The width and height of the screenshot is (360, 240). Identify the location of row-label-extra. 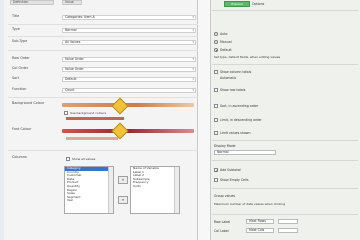
(288, 221).